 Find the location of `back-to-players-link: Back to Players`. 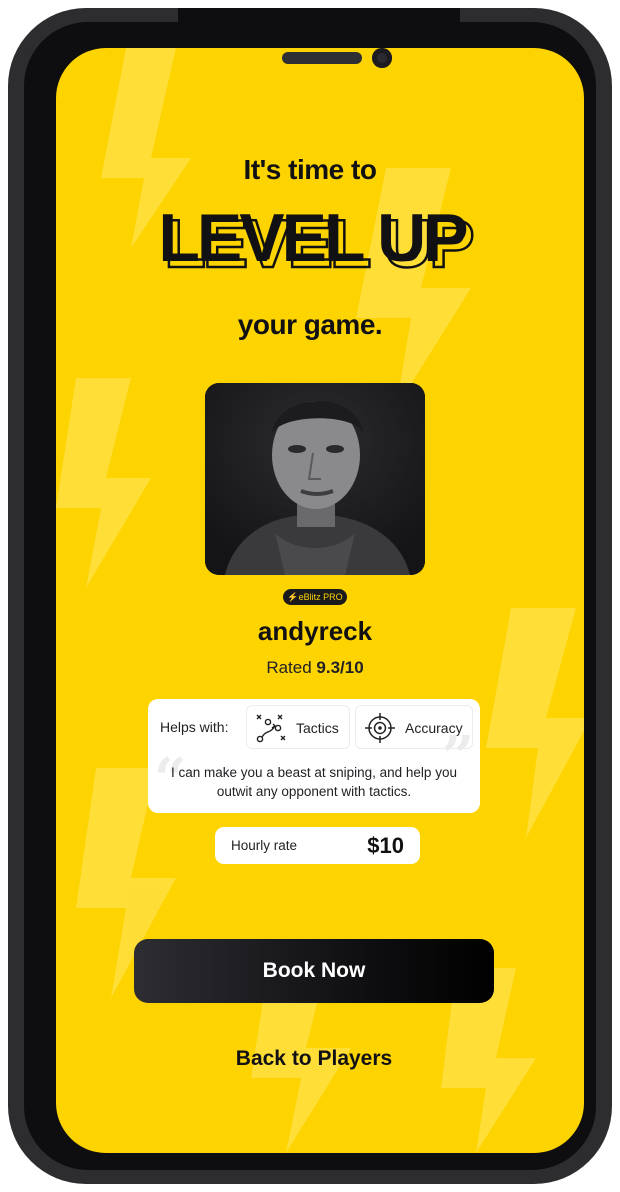

back-to-players-link: Back to Players is located at coordinates (310, 1059).